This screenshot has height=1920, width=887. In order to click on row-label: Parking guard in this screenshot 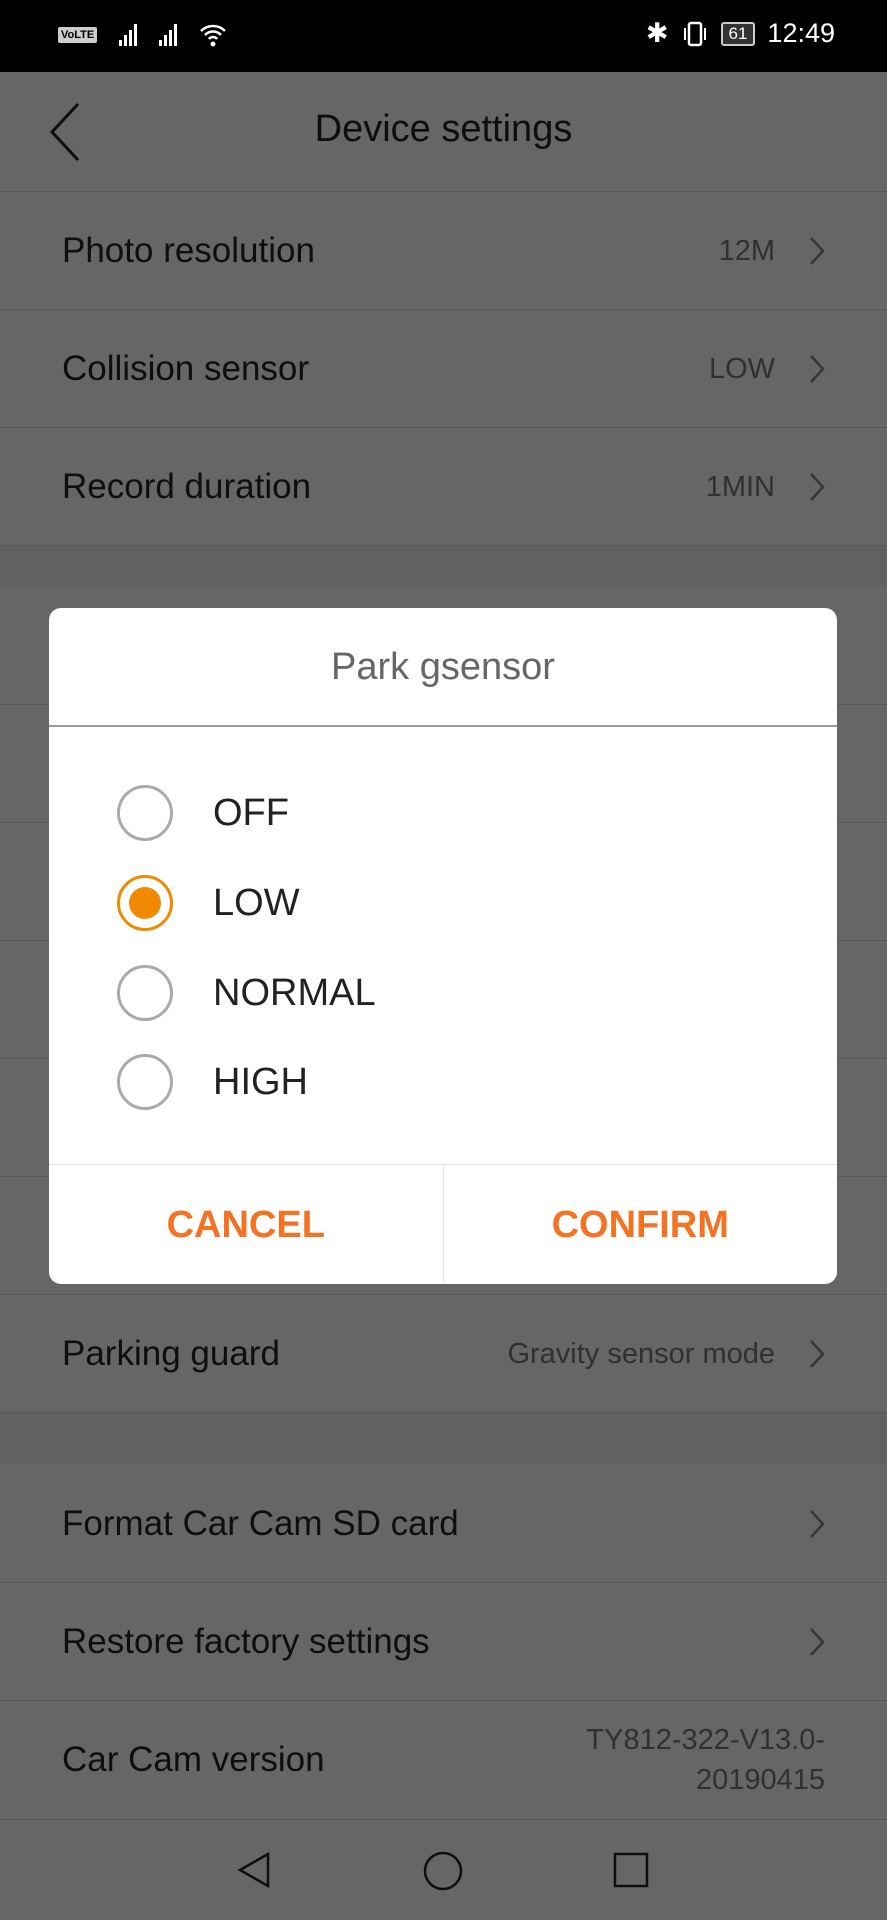, I will do `click(171, 1353)`.